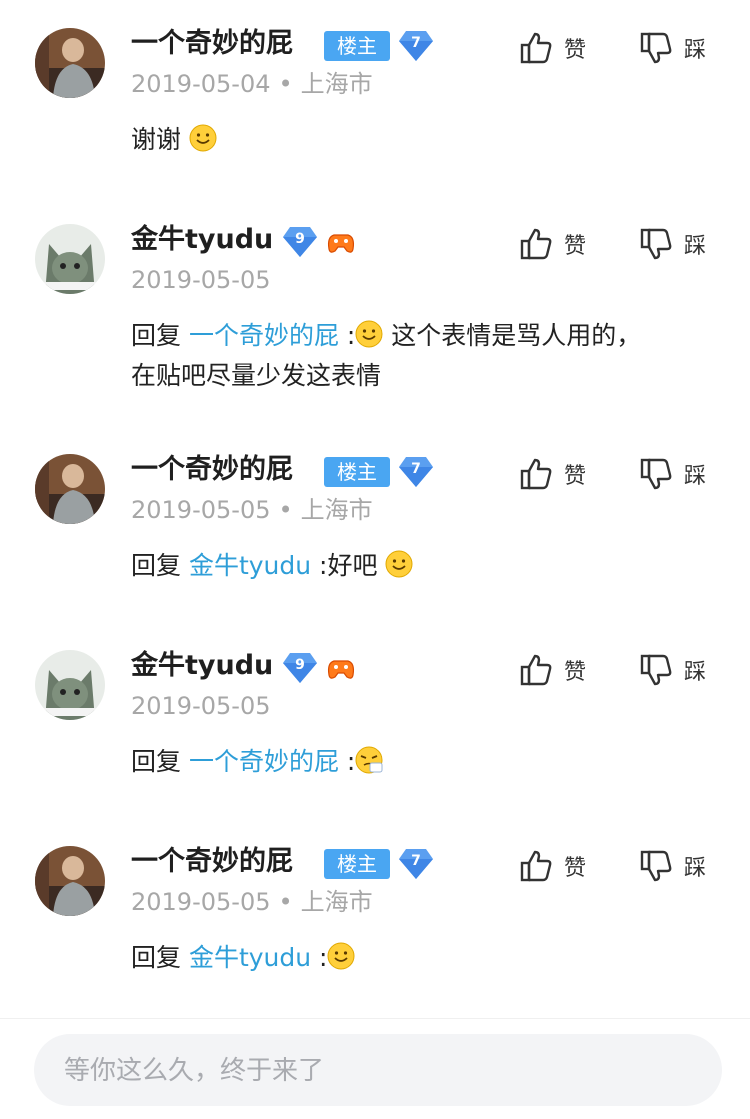 Image resolution: width=750 pixels, height=1119 pixels. Describe the element at coordinates (401, 958) in the screenshot. I see `comment-text: 回复 金牛tyudu :` at that location.